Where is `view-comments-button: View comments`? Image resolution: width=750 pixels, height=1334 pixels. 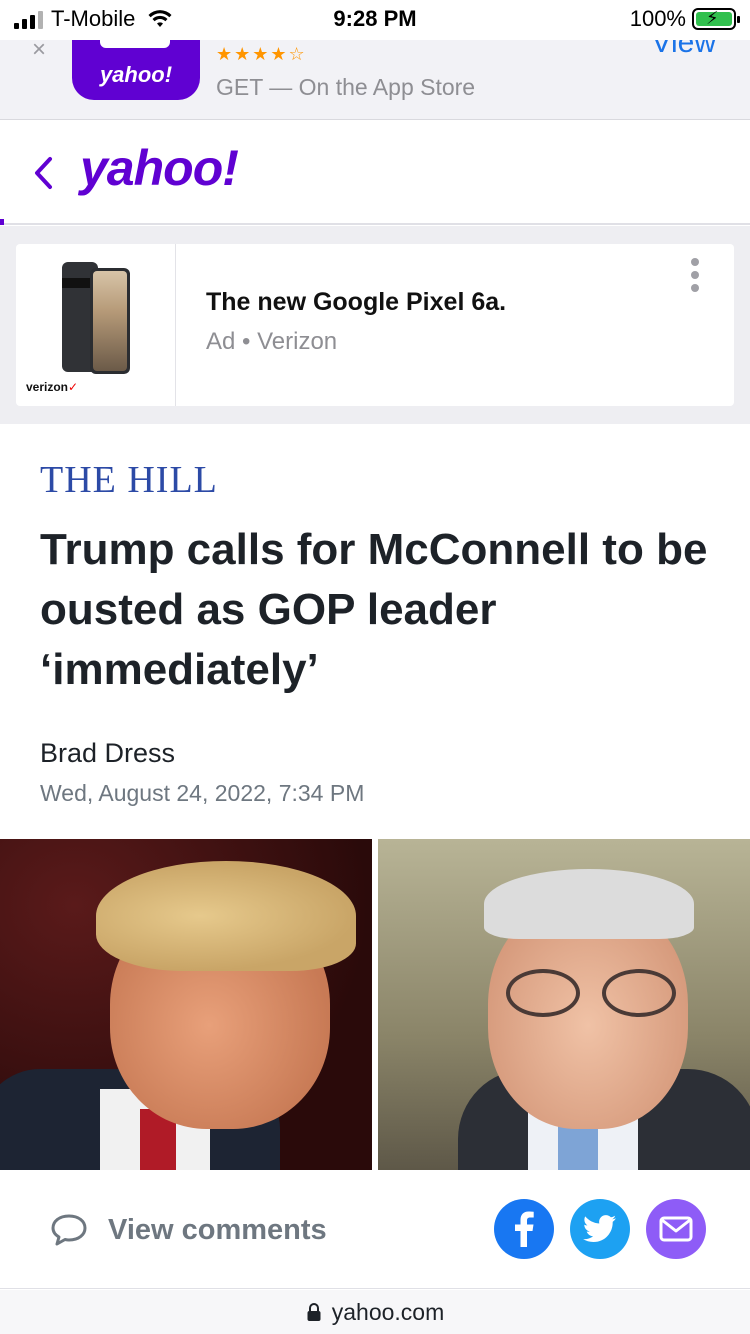 view-comments-button: View comments is located at coordinates (188, 1230).